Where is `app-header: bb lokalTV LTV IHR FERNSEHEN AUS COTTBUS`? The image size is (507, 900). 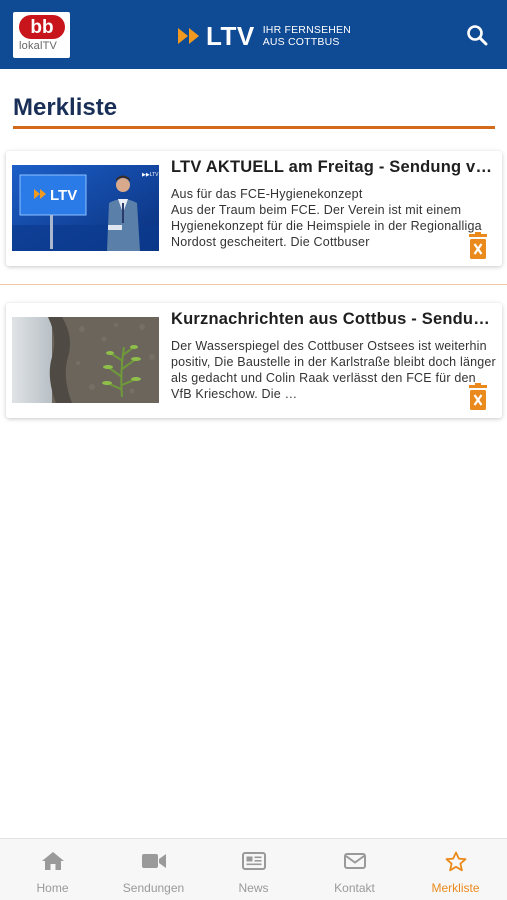 app-header: bb lokalTV LTV IHR FERNSEHEN AUS COTTBUS is located at coordinates (253, 34).